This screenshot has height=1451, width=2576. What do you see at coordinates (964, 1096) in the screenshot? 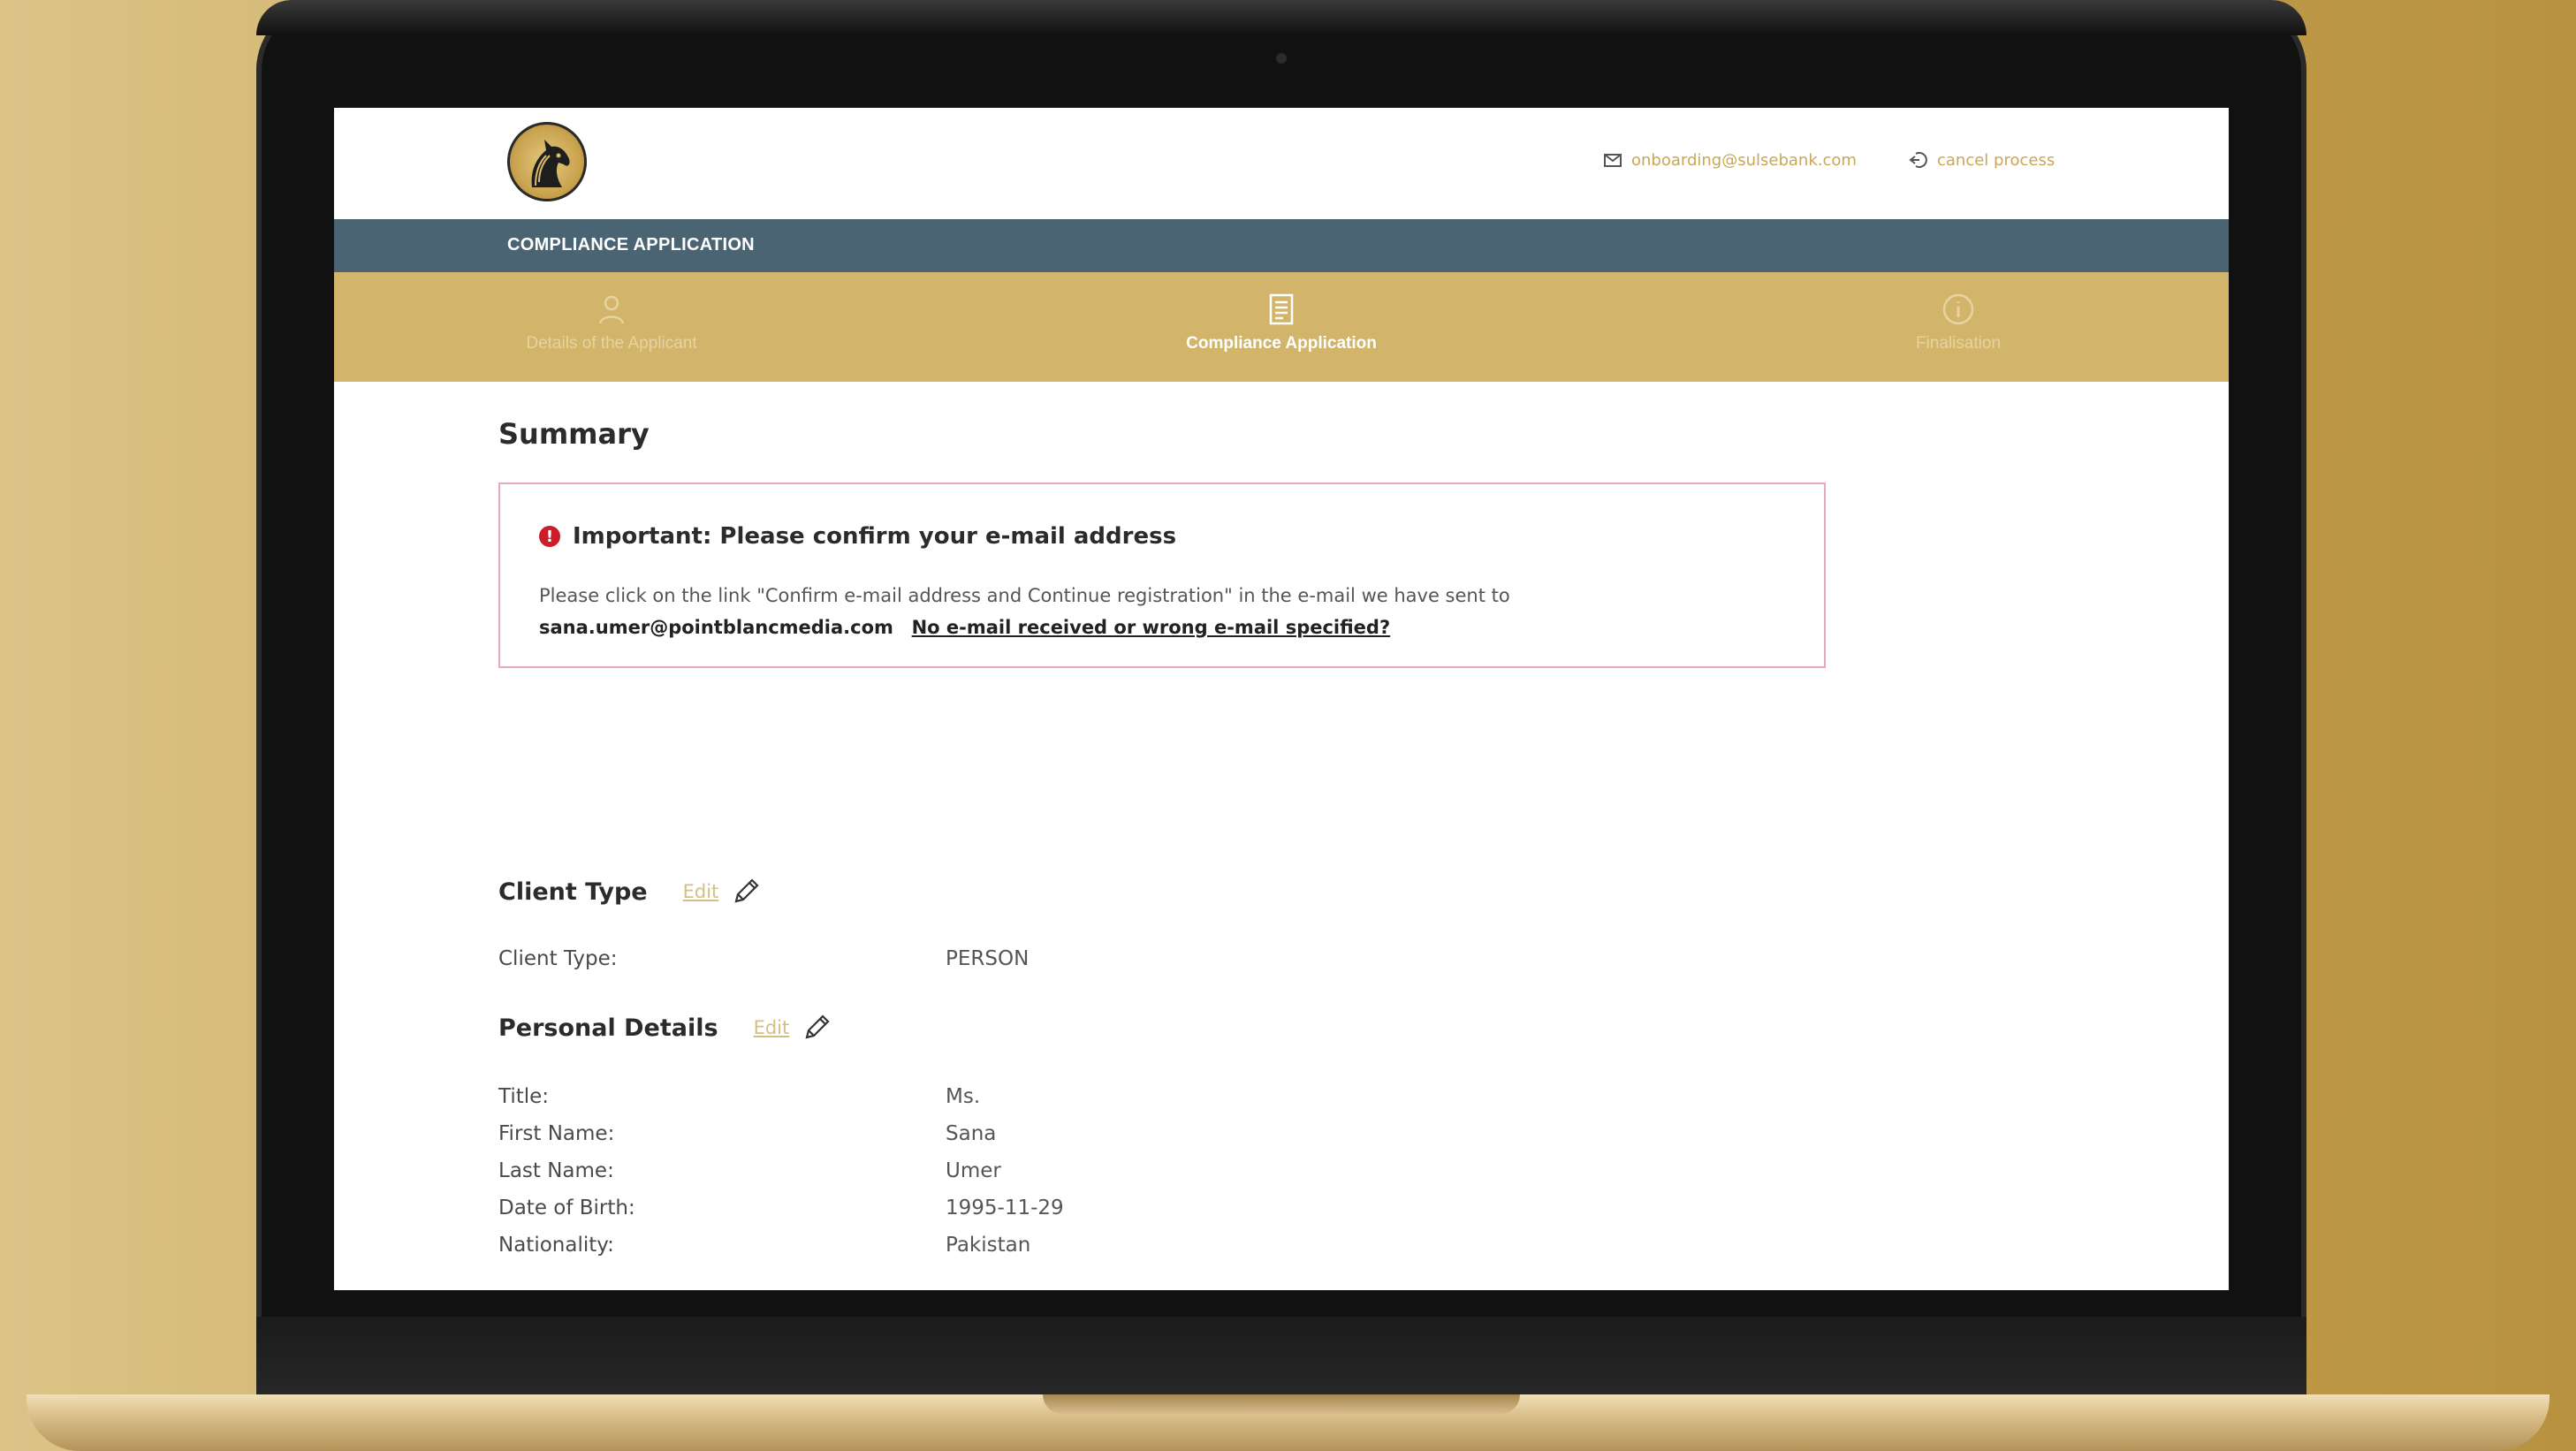
I see `field-value: Ms.` at bounding box center [964, 1096].